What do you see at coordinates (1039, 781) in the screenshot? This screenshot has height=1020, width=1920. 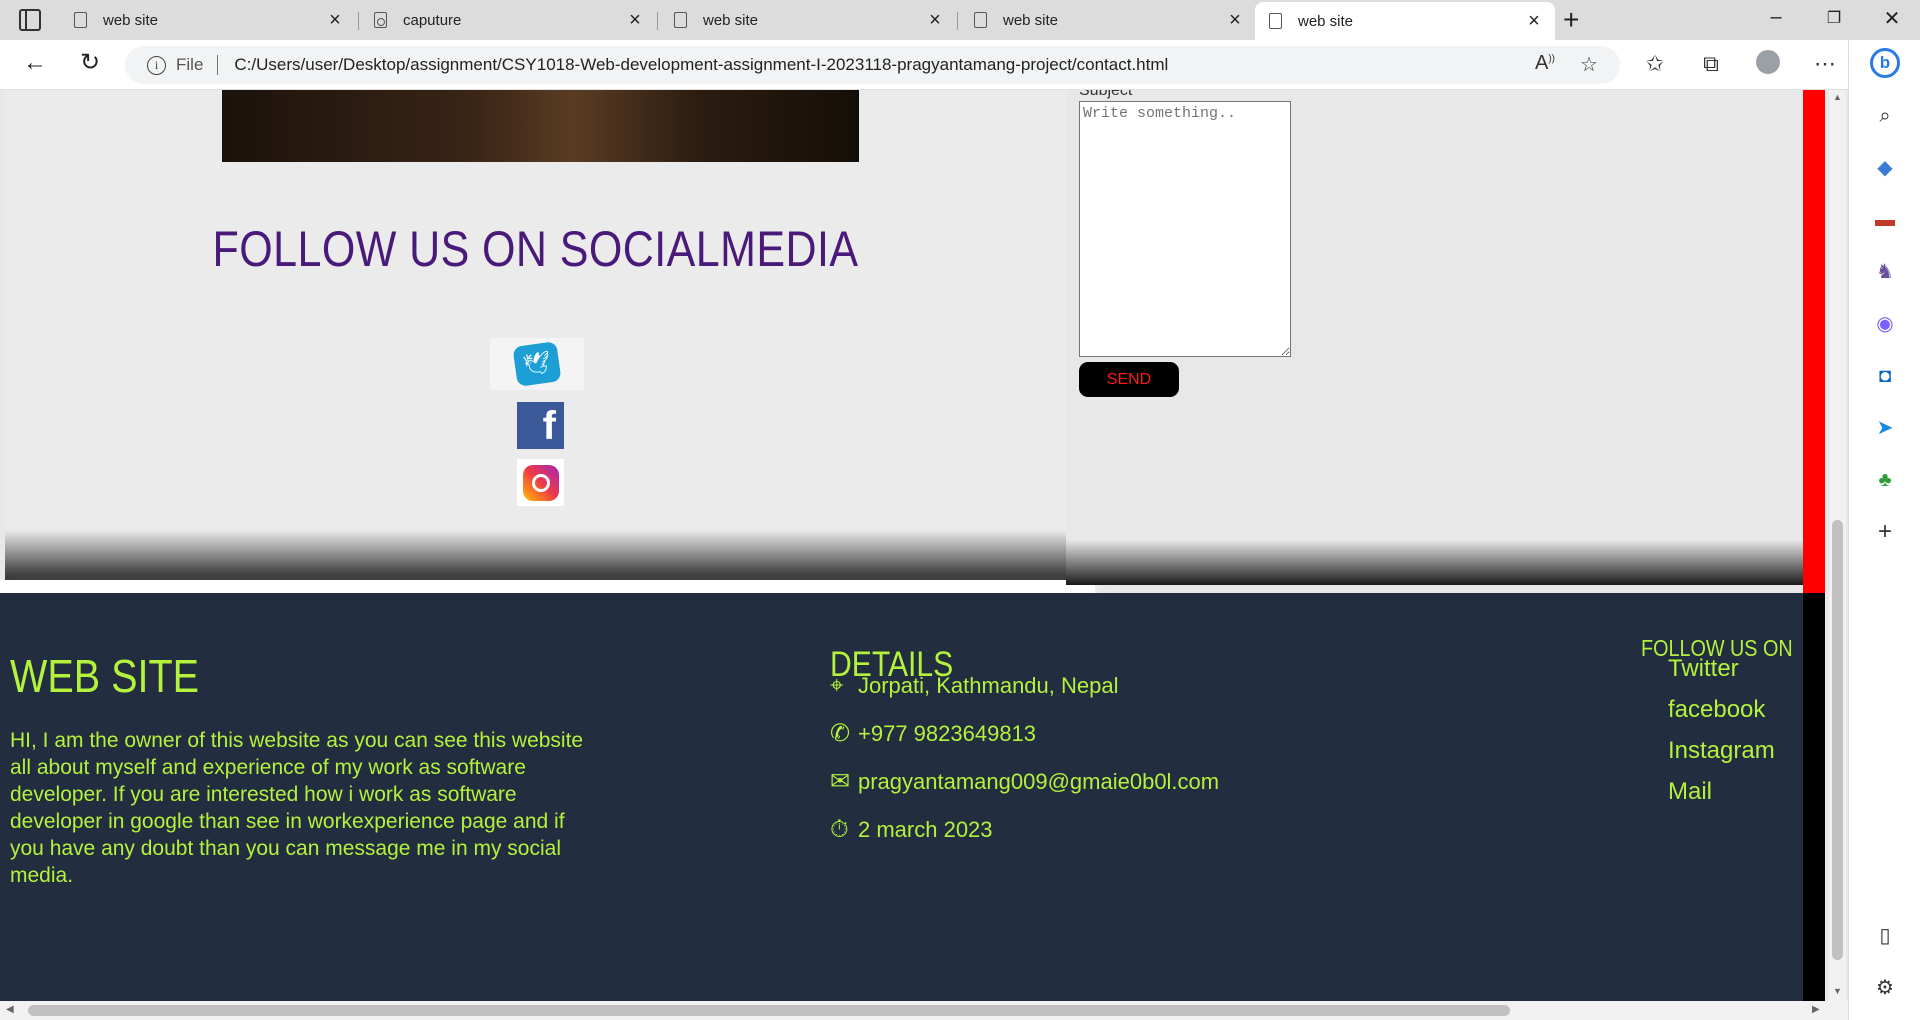 I see `email-text: pragyantamang009@gmaie0b0l.com` at bounding box center [1039, 781].